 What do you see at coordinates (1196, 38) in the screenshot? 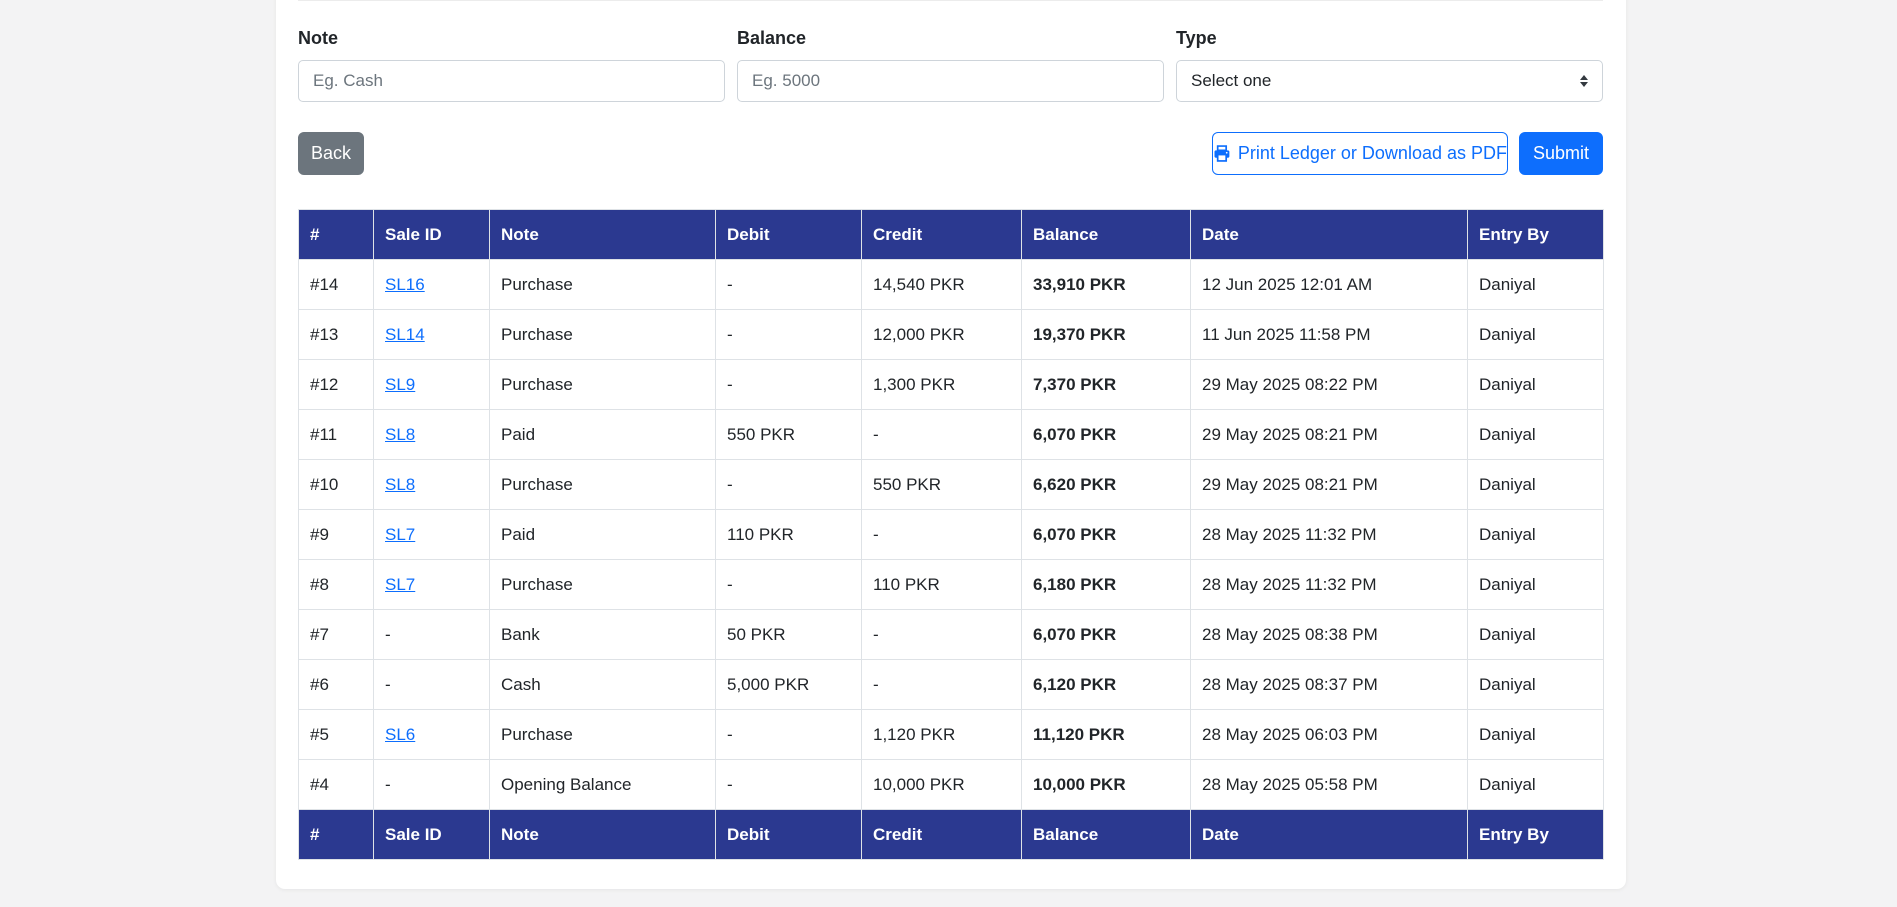
I see `type-label: Type` at bounding box center [1196, 38].